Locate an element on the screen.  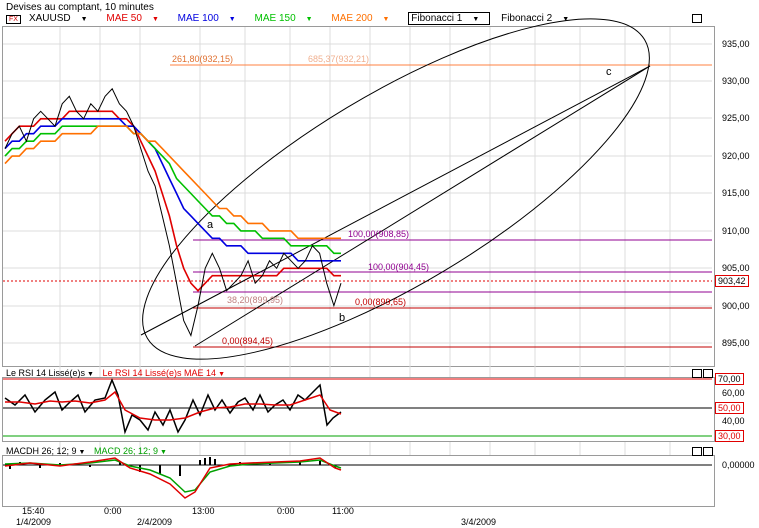
date-label: 3/4/2009 is located at coordinates (479, 522).